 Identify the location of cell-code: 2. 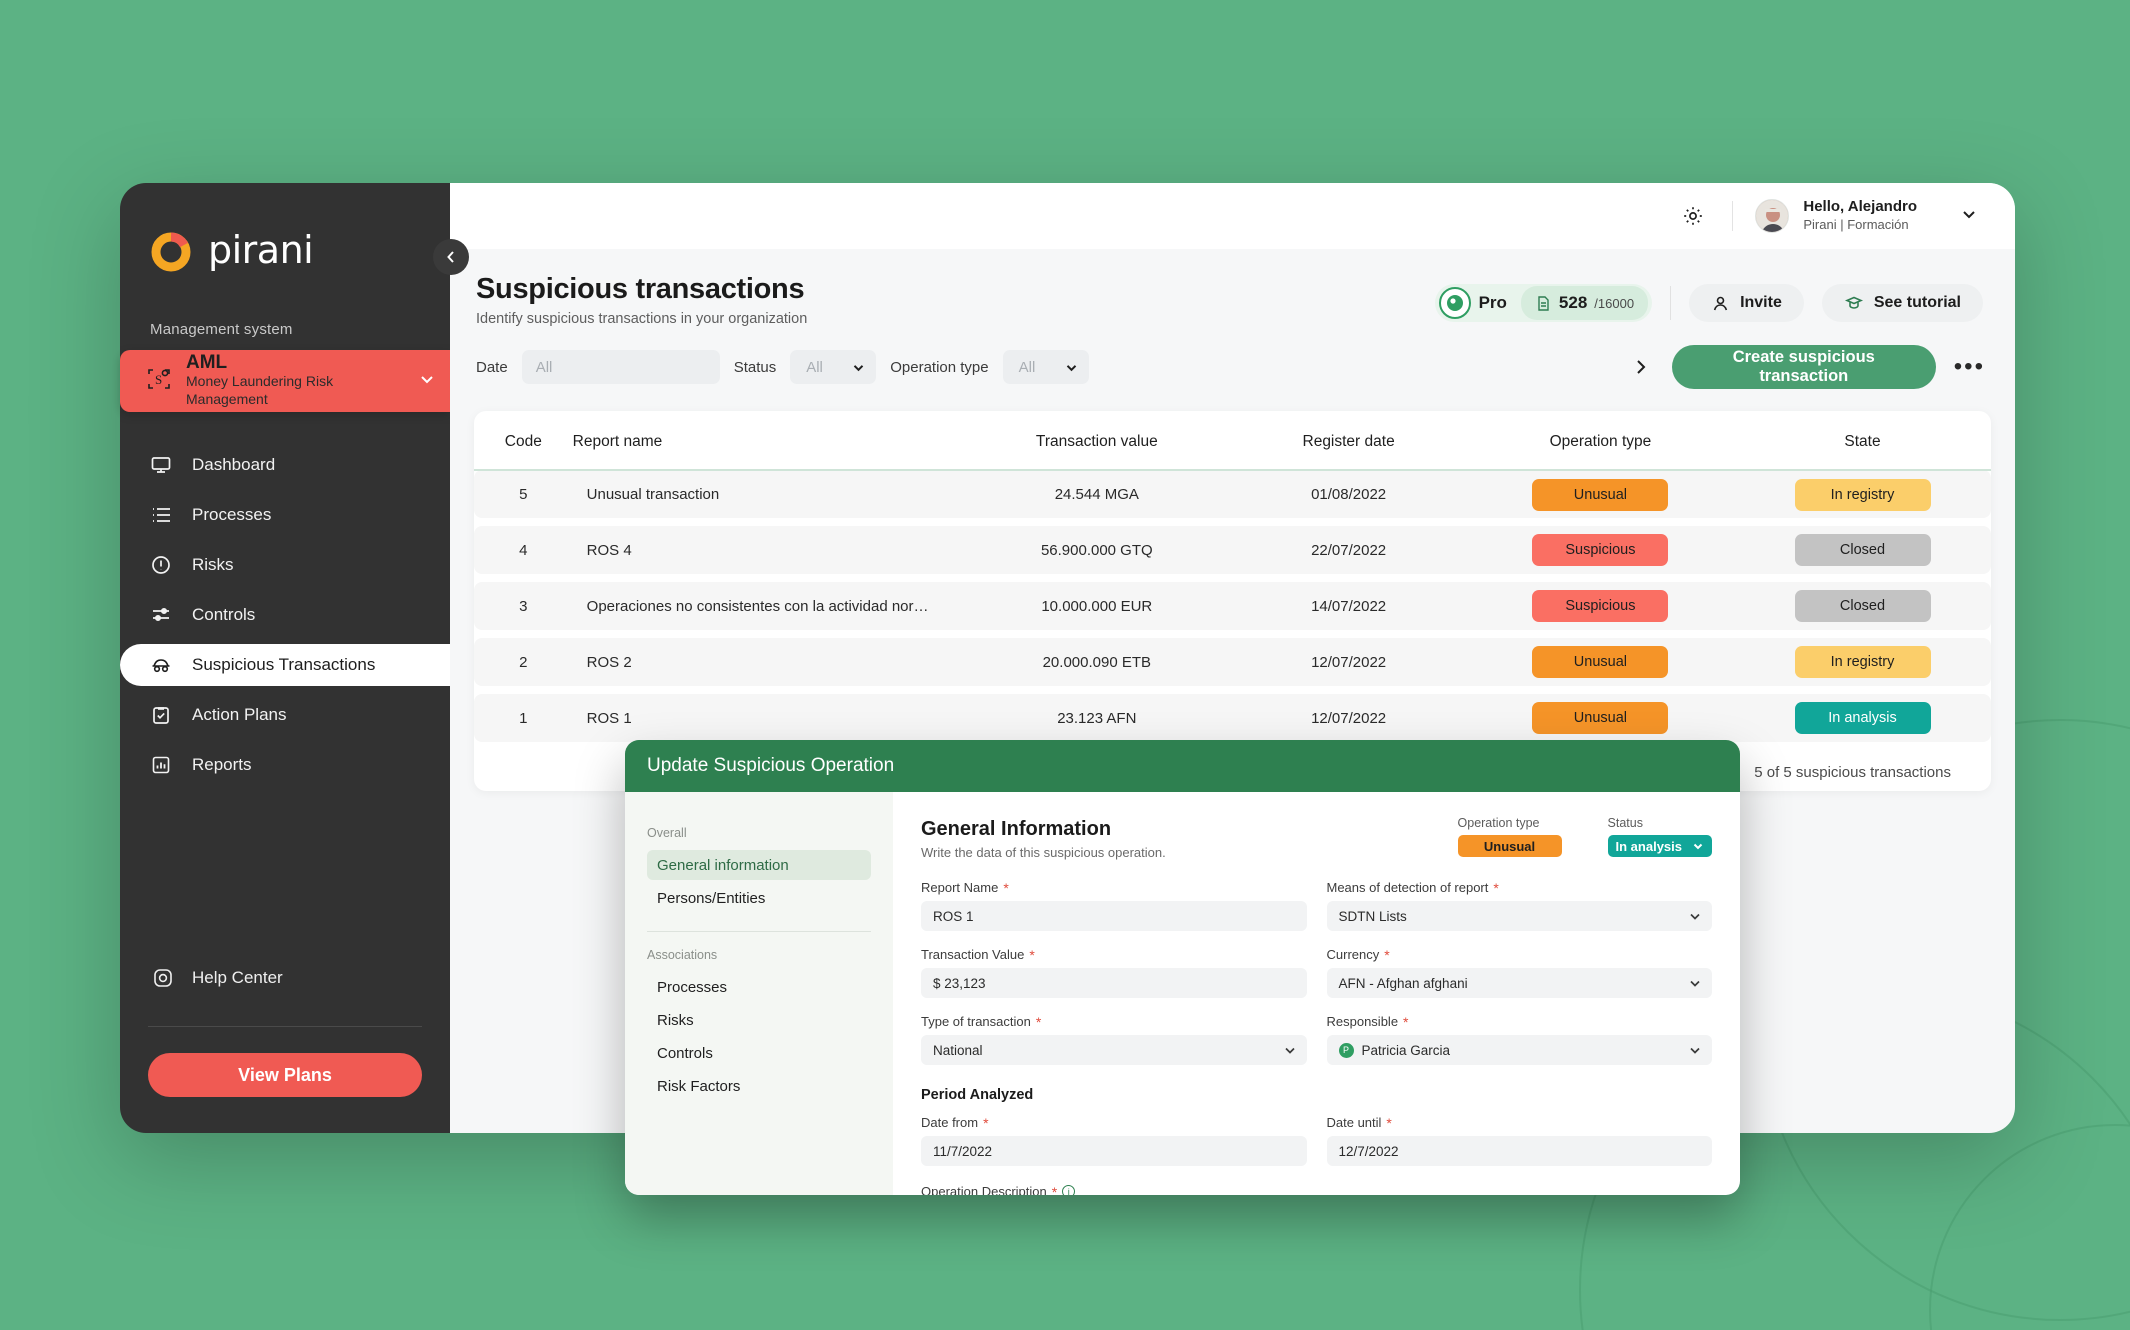
(523, 662).